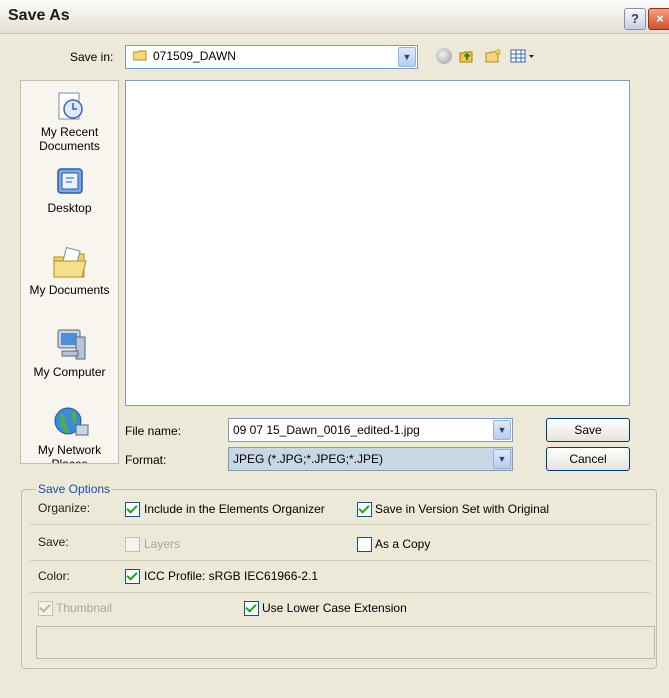  Describe the element at coordinates (69, 290) in the screenshot. I see `place-label: My Documents` at that location.